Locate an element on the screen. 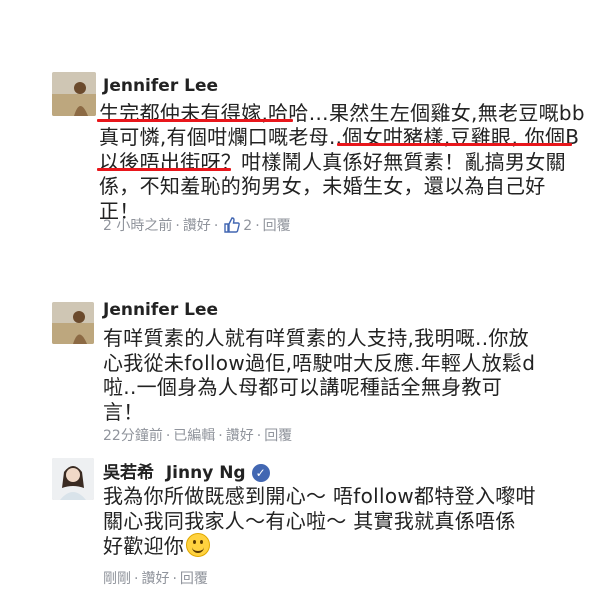  thumbs-up-icon is located at coordinates (232, 227).